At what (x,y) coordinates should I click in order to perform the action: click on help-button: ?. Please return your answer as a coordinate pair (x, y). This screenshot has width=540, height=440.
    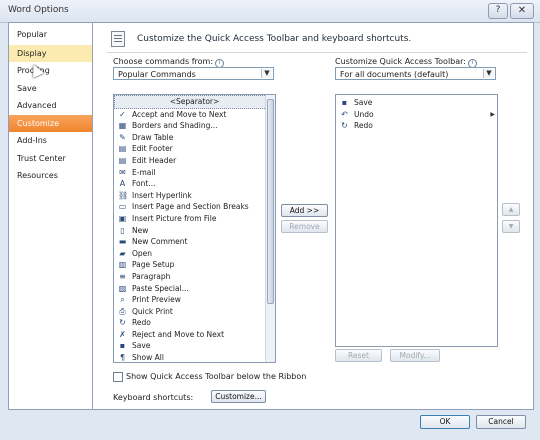
    Looking at the image, I should click on (498, 11).